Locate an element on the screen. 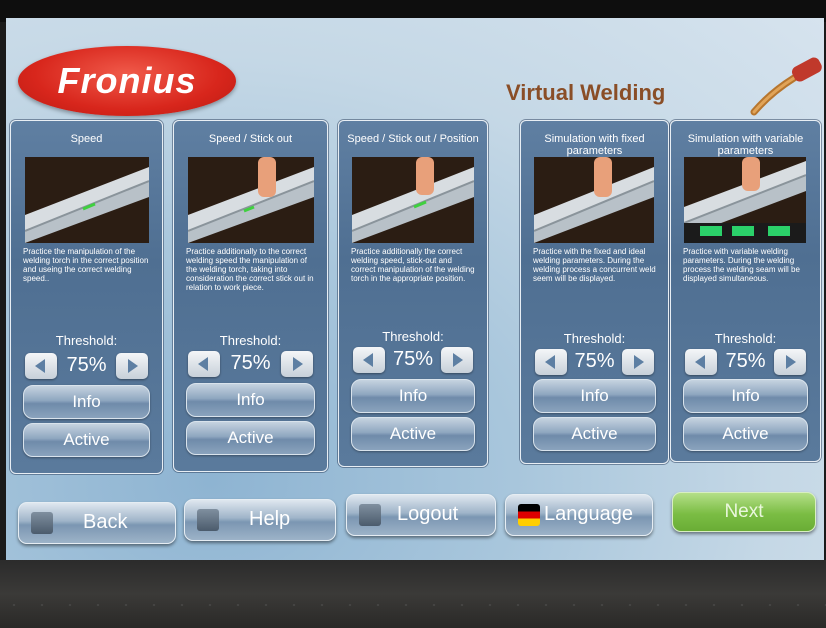 The width and height of the screenshot is (826, 628). language-label: Language is located at coordinates (588, 514).